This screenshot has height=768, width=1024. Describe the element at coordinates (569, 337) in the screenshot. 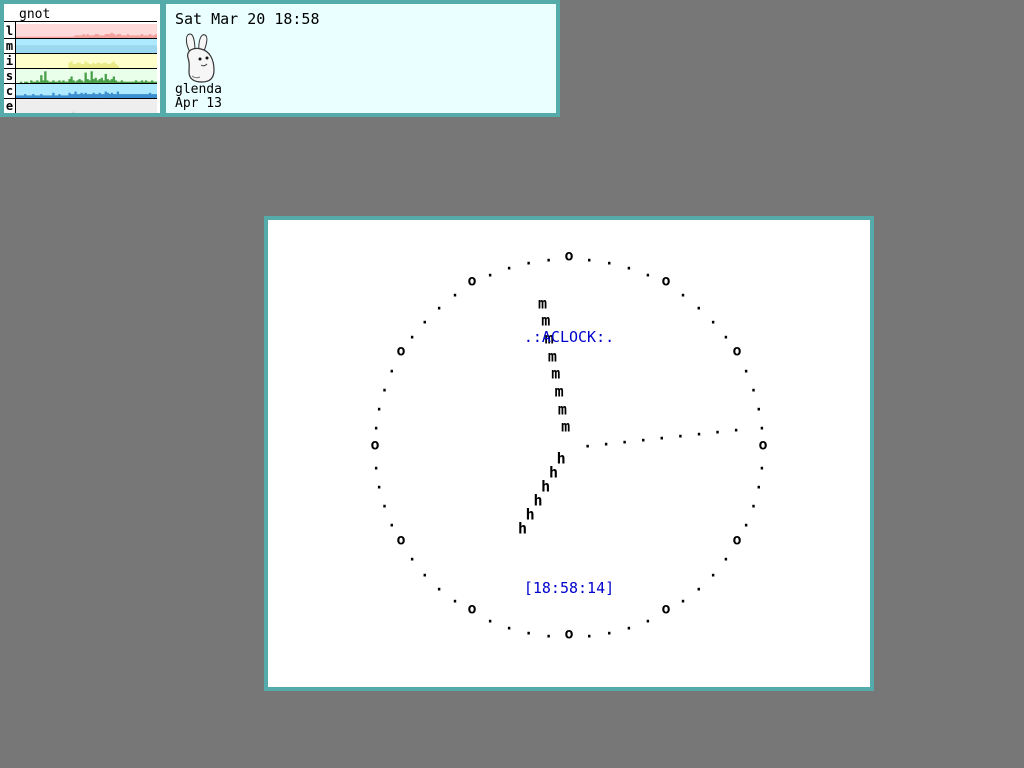

I see `clock-title: .:ACLOCK:.` at that location.